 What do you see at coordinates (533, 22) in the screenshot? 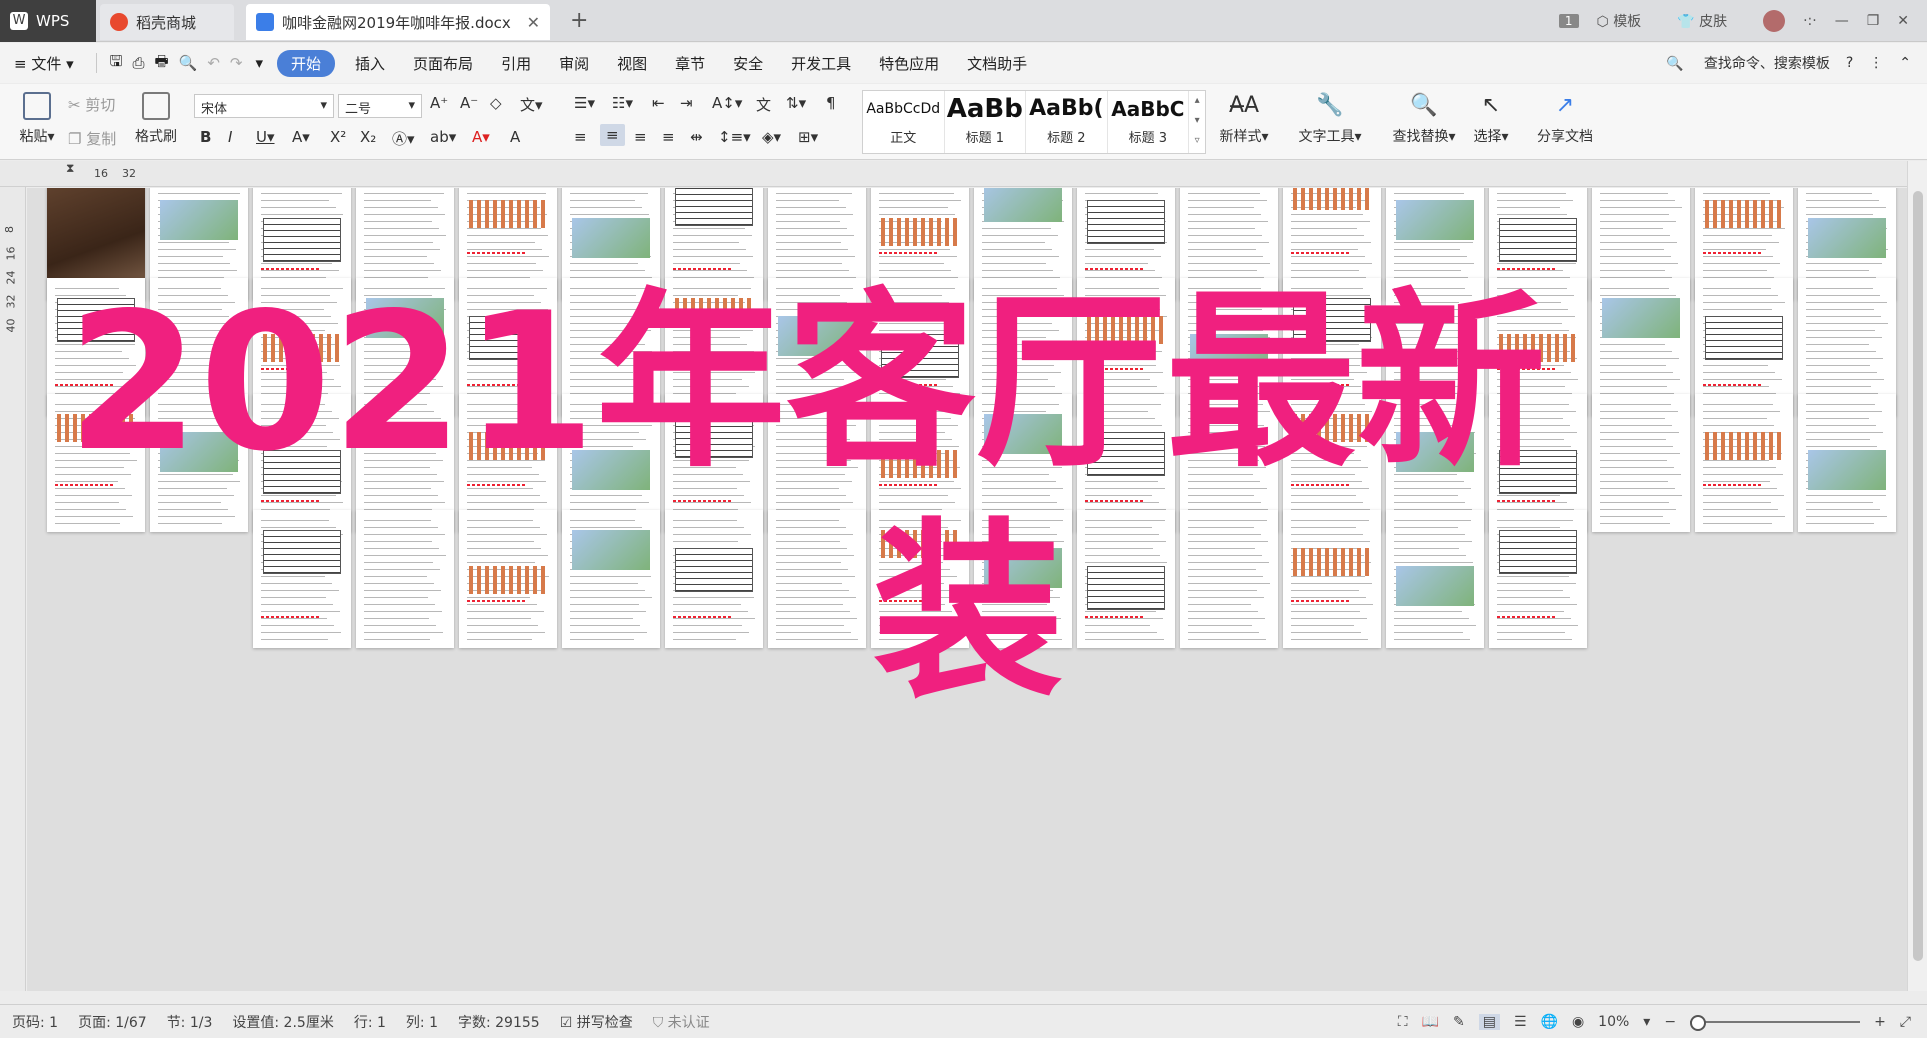
I see `close-tab-icon: ✕` at bounding box center [533, 22].